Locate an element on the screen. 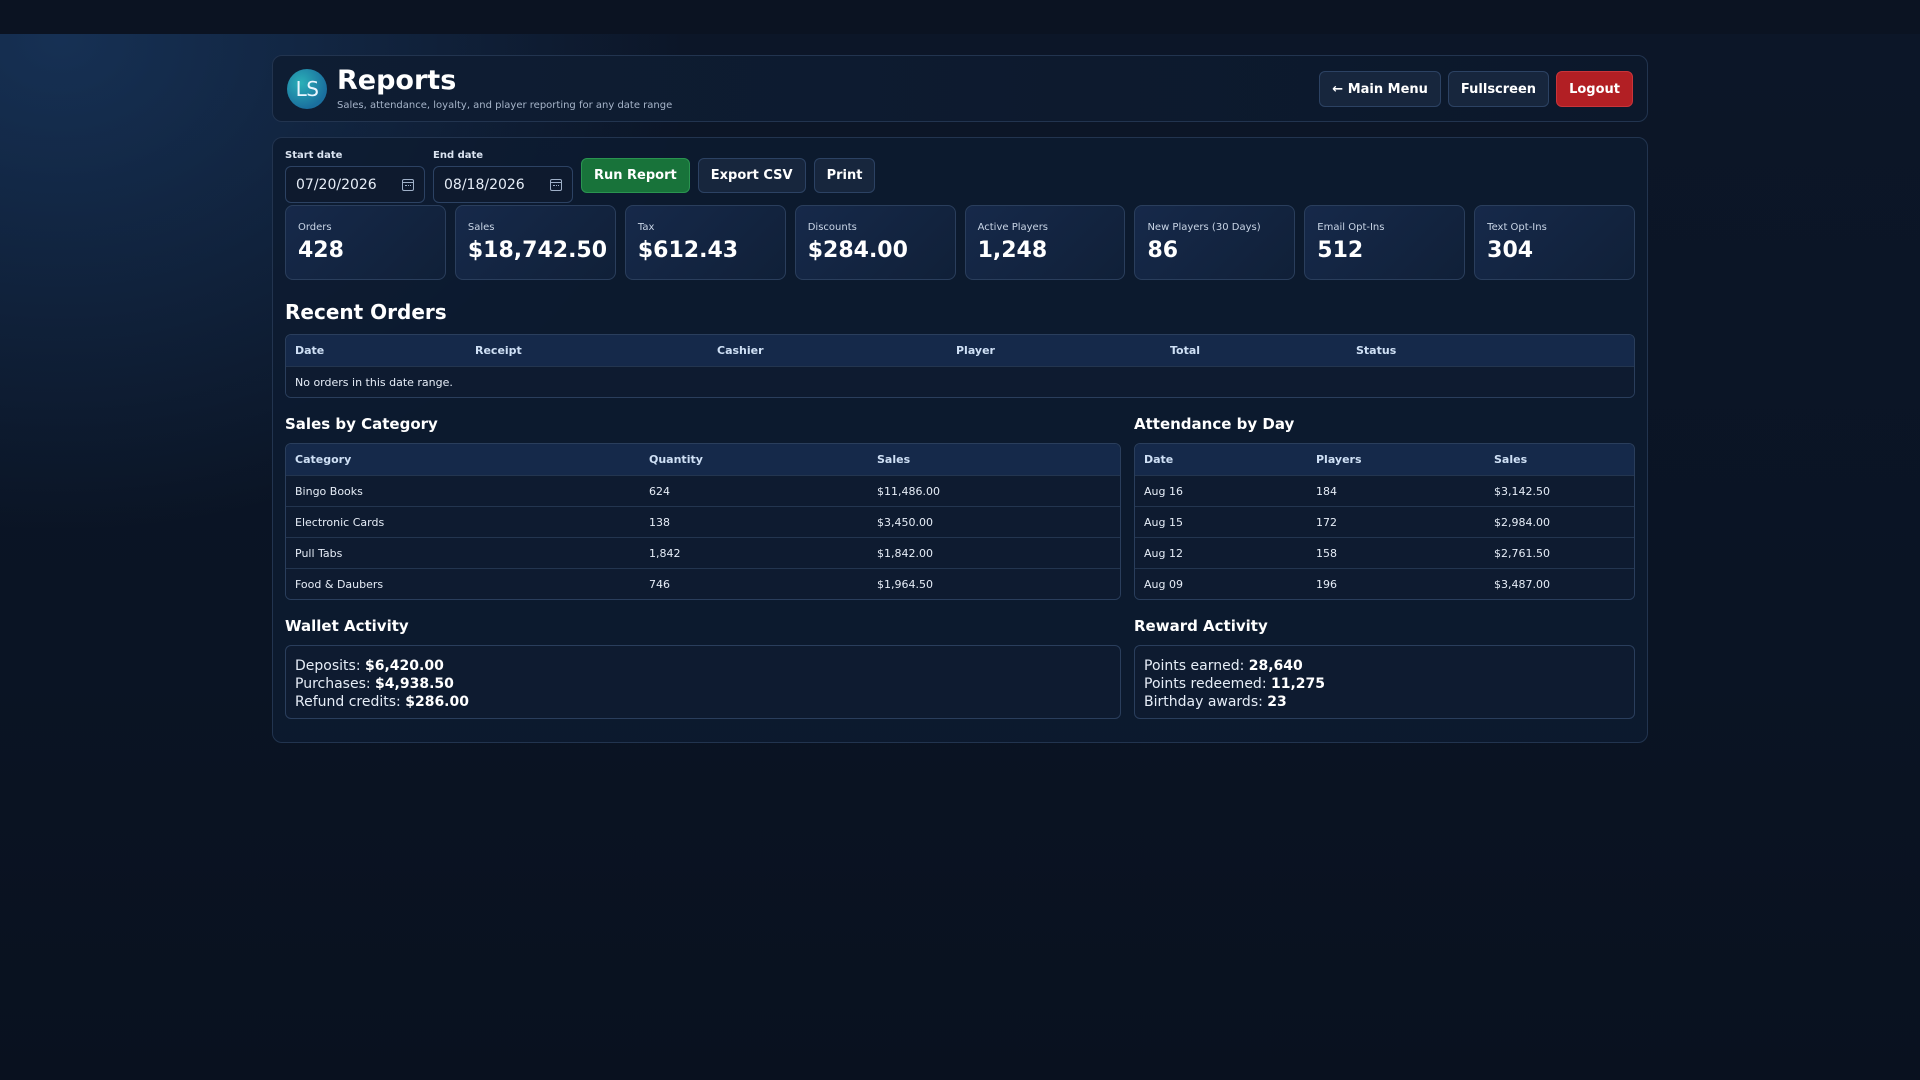 This screenshot has width=1920, height=1080. table-row: Pull Tabs 1,842 $1,842.00 is located at coordinates (703, 552).